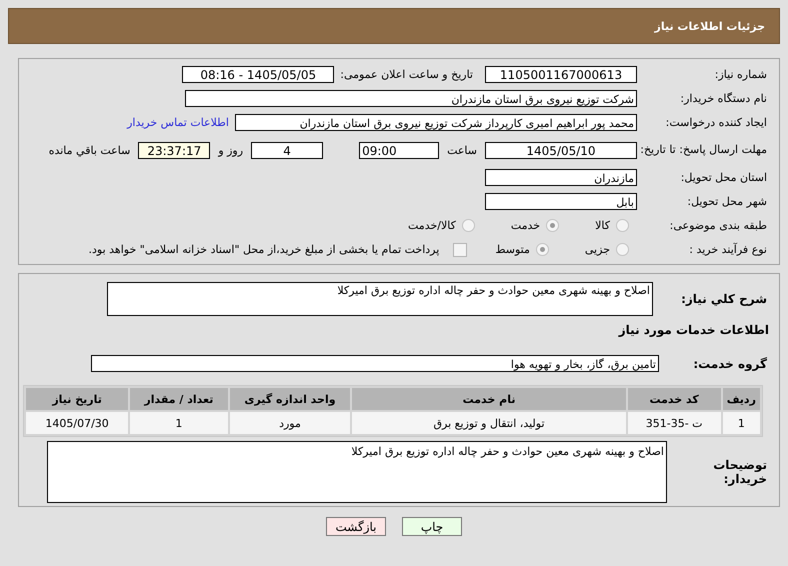  Describe the element at coordinates (489, 399) in the screenshot. I see `column-header: نام خدمت` at that location.